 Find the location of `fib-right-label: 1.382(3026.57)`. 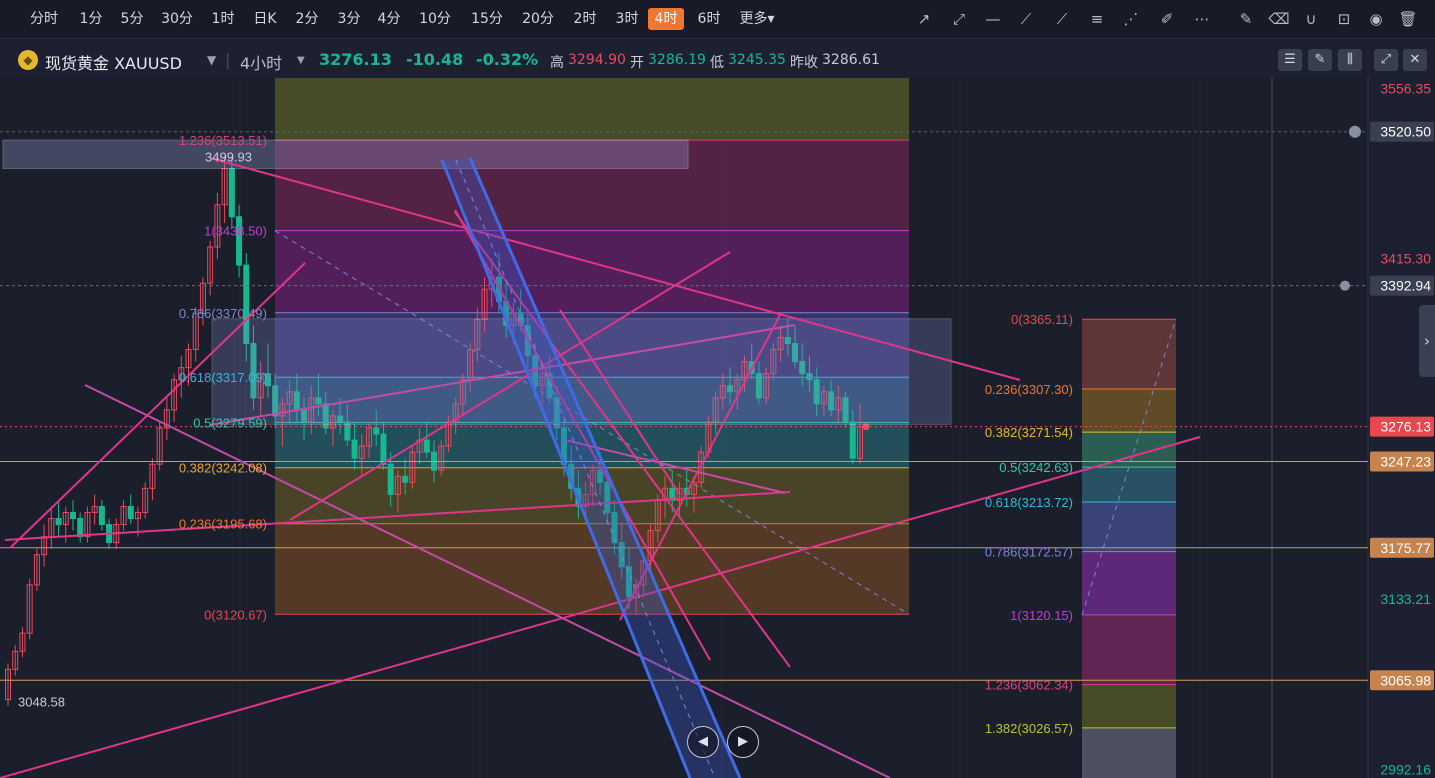

fib-right-label: 1.382(3026.57) is located at coordinates (1029, 728).